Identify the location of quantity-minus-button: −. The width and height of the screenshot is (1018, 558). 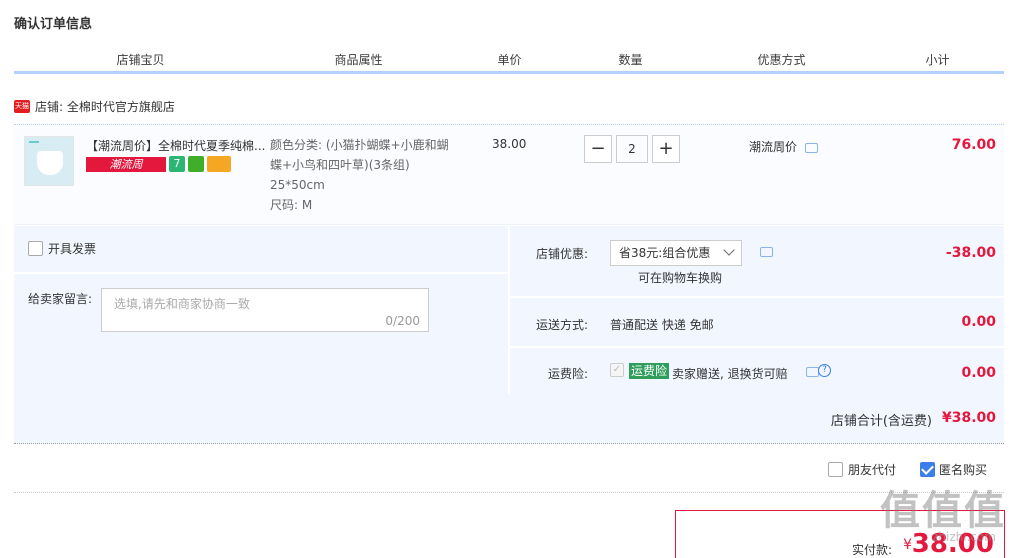
(598, 149).